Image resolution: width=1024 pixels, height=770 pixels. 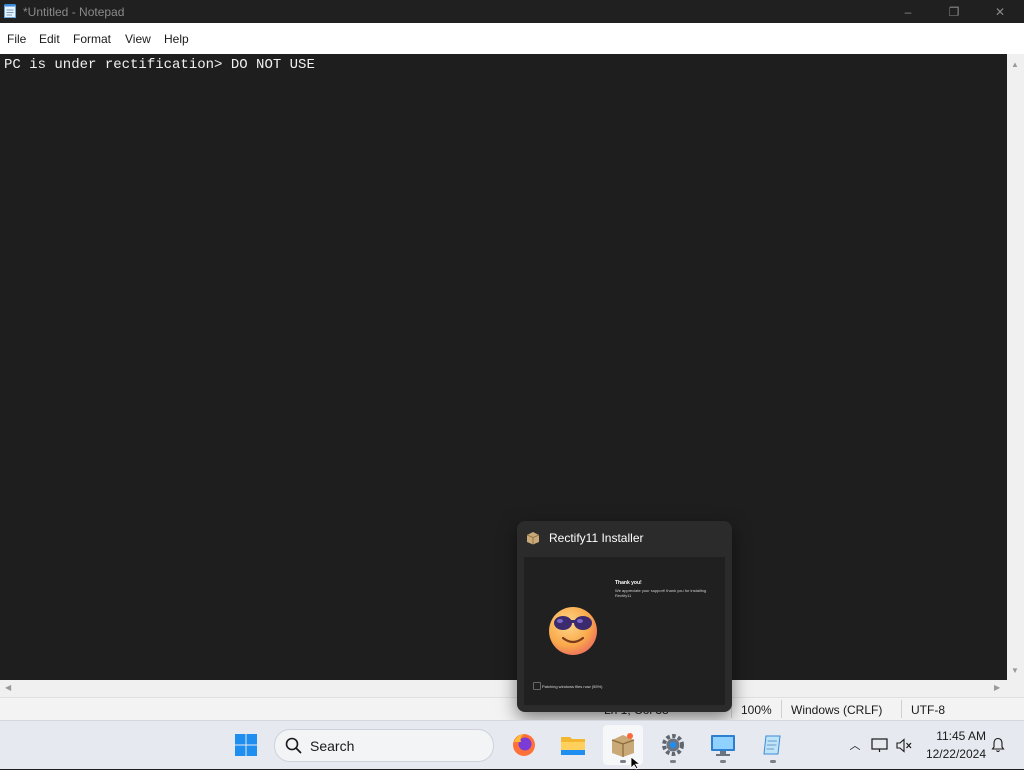 I want to click on preview-title: Rectify11 Installer, so click(x=596, y=538).